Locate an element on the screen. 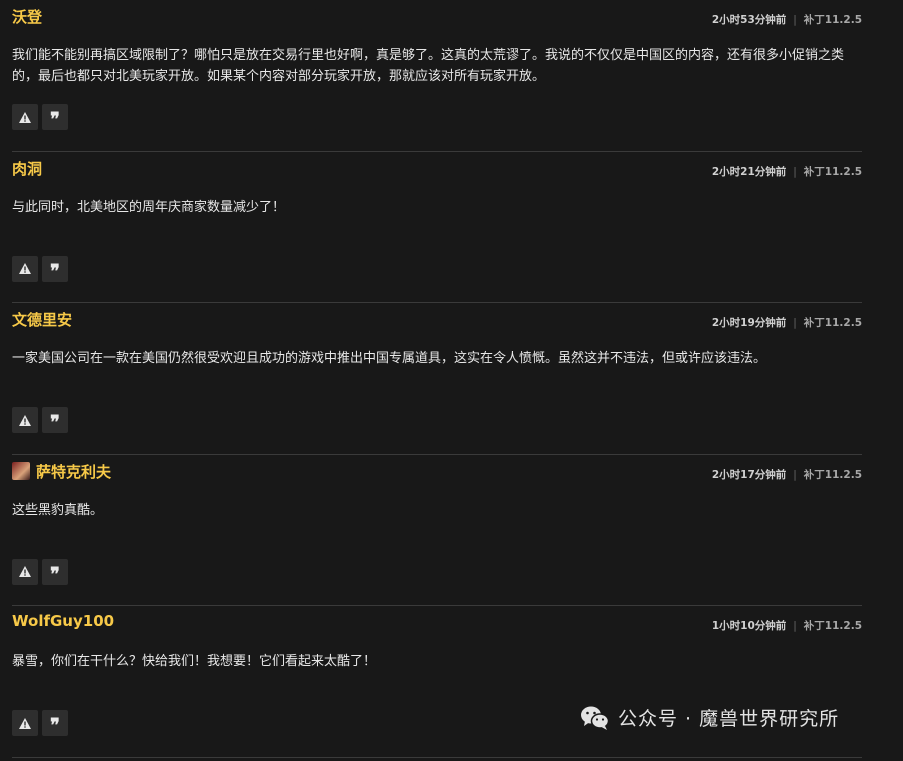  author-name: 沃登 is located at coordinates (27, 16).